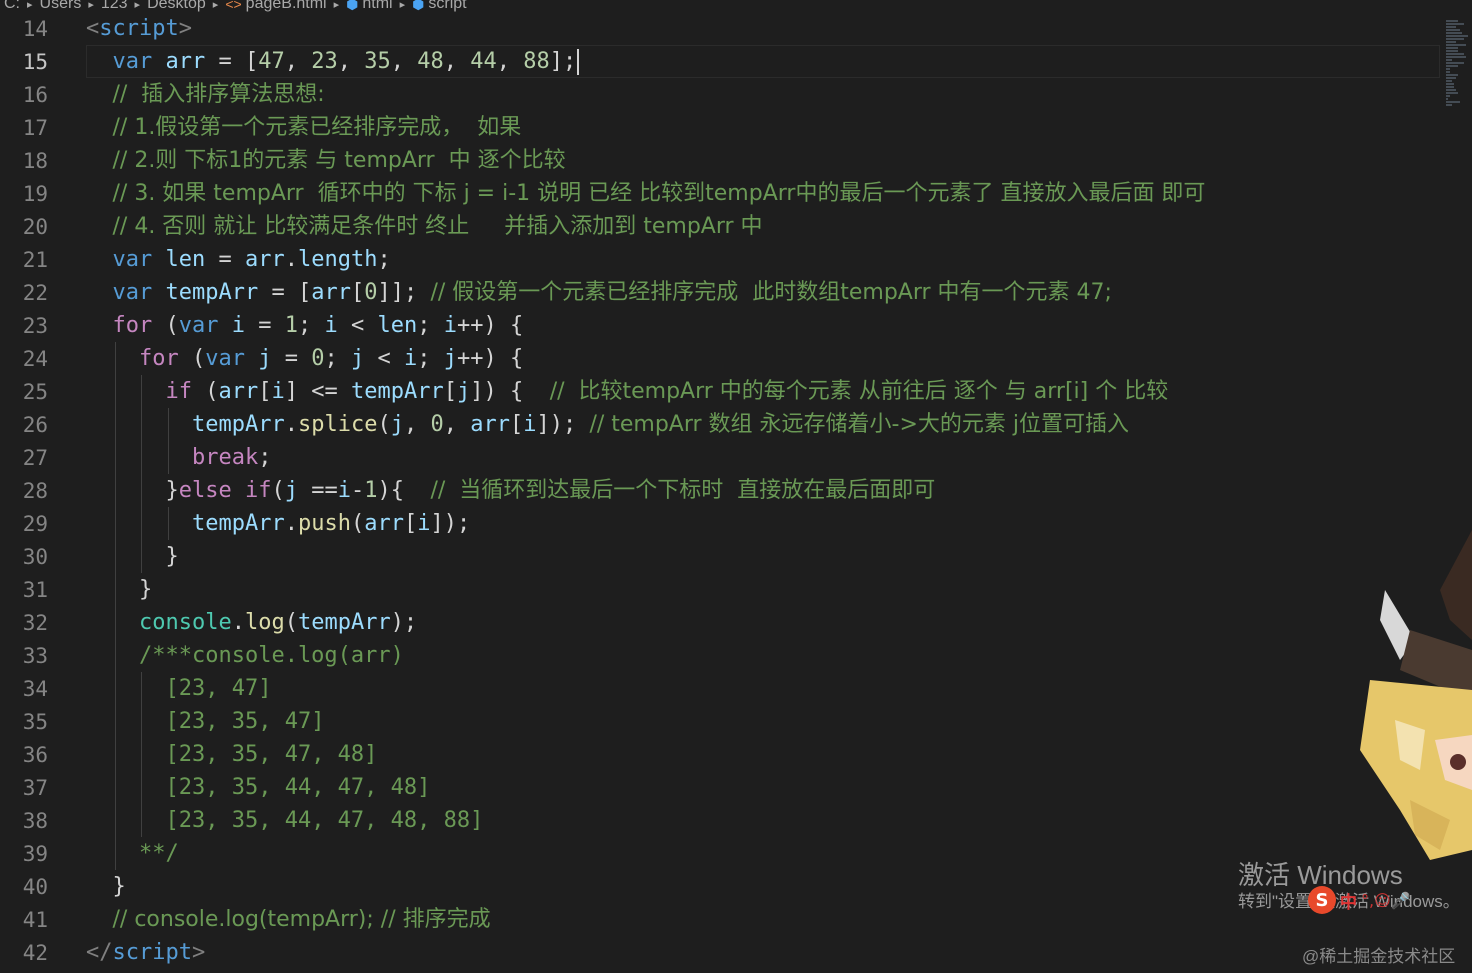 This screenshot has height=973, width=1472. Describe the element at coordinates (720, 820) in the screenshot. I see `code-line: 38 [23, 35, 44, 47, 48, 88]` at that location.